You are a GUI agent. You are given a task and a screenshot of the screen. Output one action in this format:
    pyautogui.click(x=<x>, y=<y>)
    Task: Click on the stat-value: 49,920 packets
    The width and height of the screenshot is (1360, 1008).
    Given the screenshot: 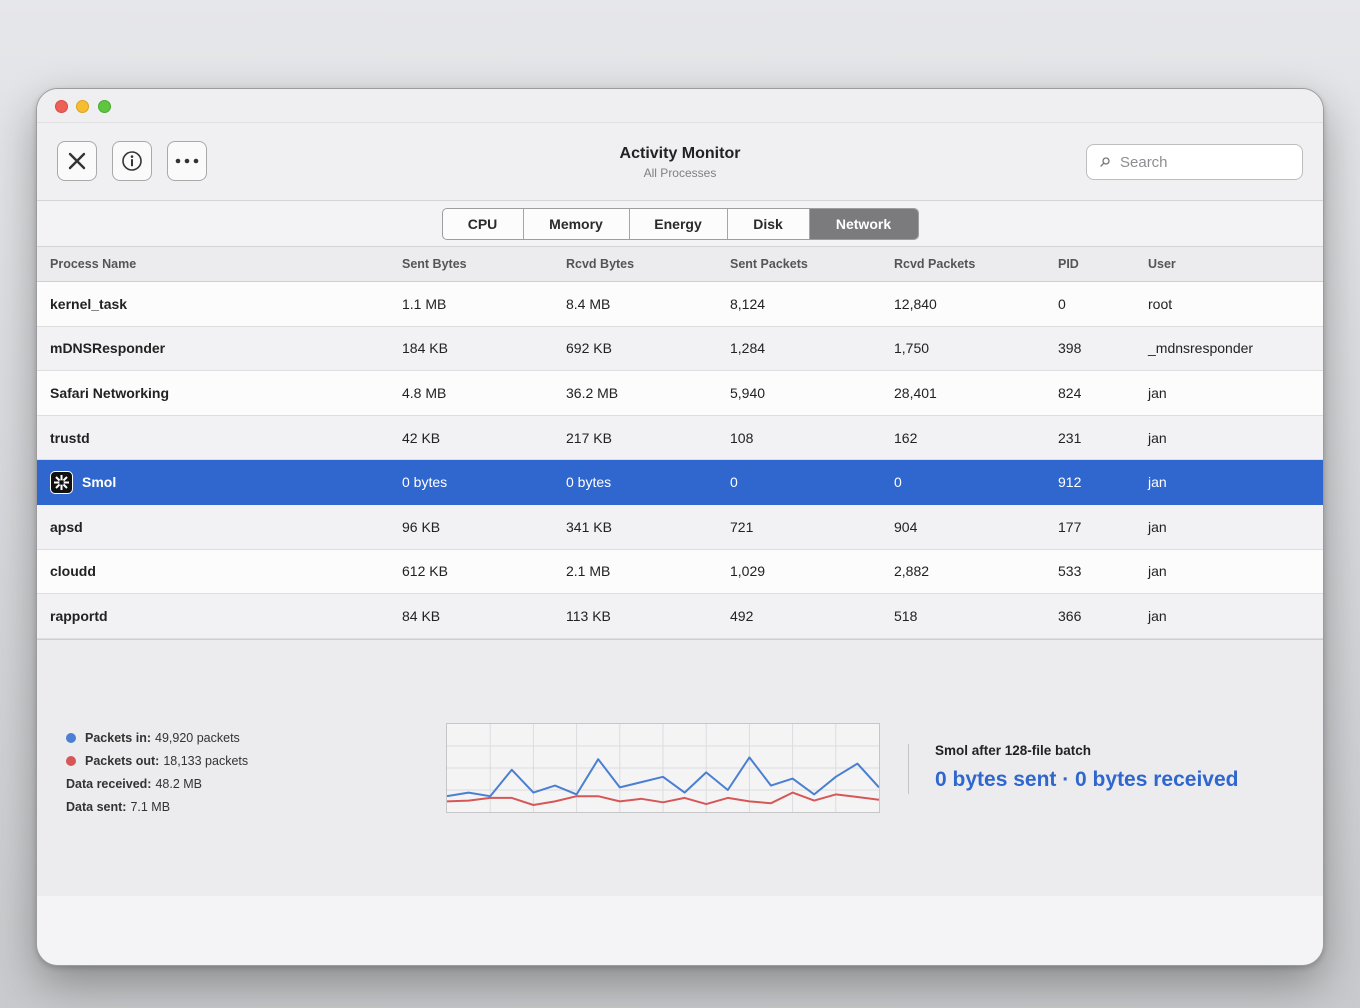 What is the action you would take?
    pyautogui.click(x=197, y=737)
    